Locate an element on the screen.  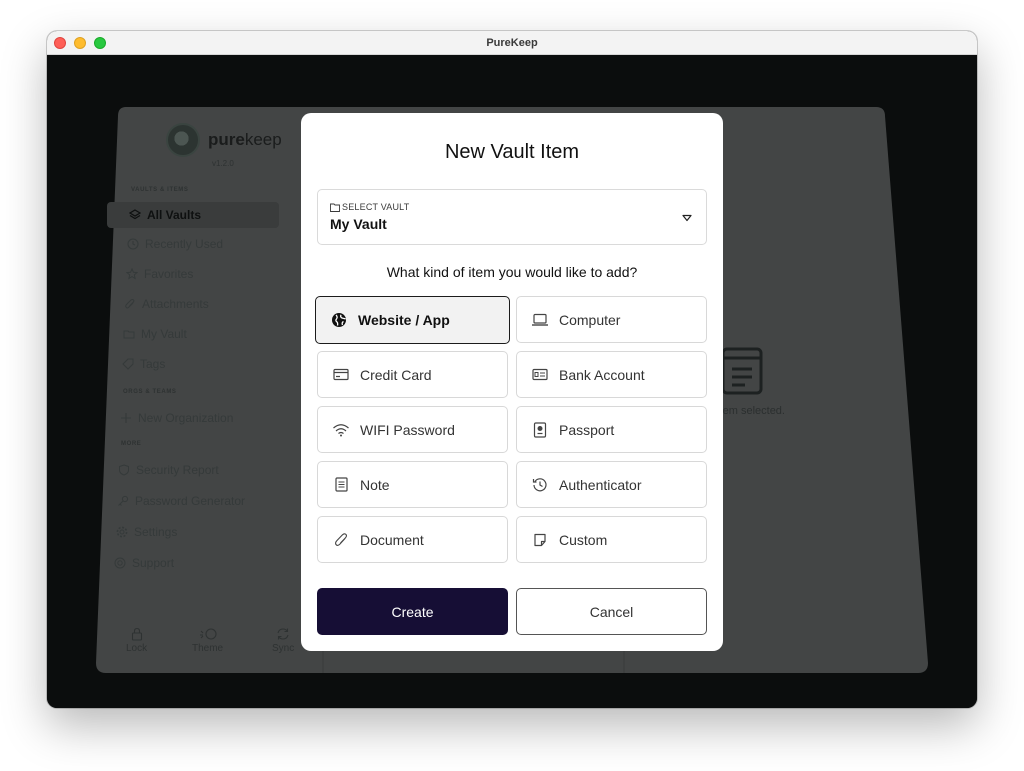
sidebar-item-attachments: Attachments is located at coordinates (166, 304).